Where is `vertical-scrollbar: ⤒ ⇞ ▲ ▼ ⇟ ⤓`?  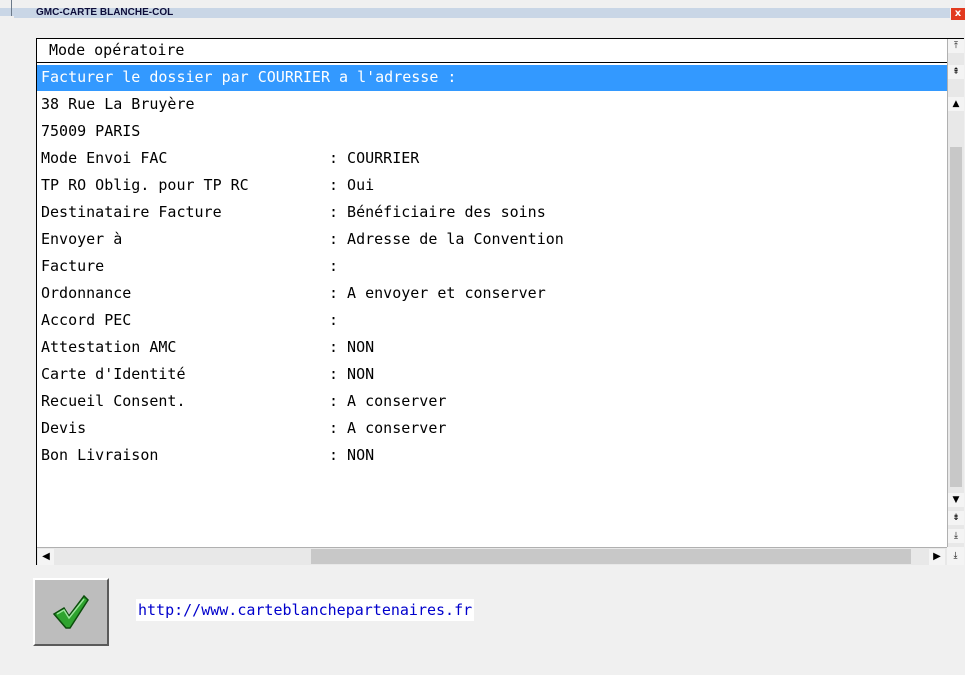
vertical-scrollbar: ⤒ ⇞ ▲ ▼ ⇟ ⤓ is located at coordinates (955, 293).